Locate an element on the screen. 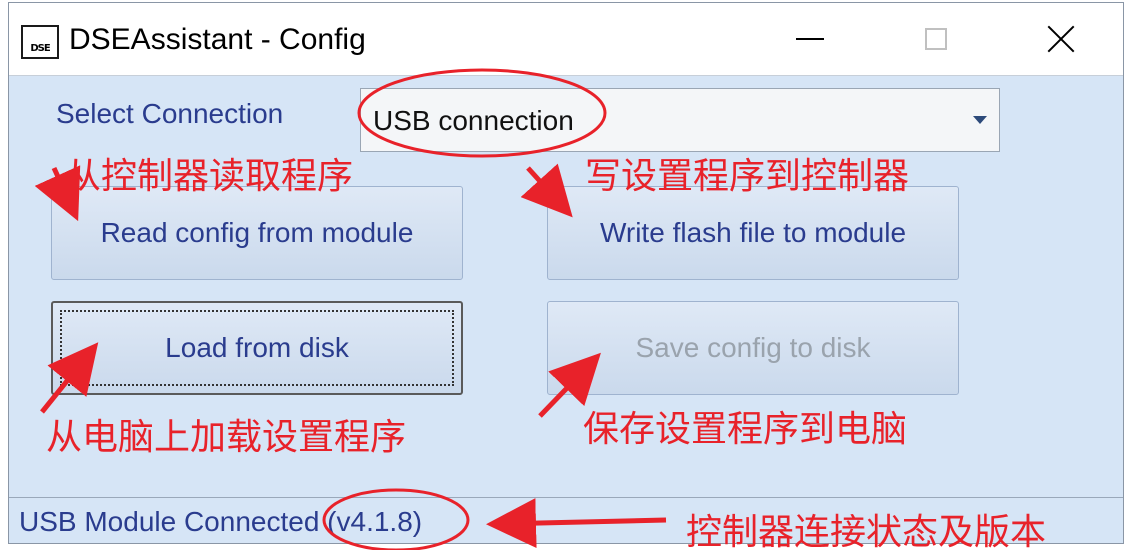  window-title: DSEAssistant - Config is located at coordinates (217, 39).